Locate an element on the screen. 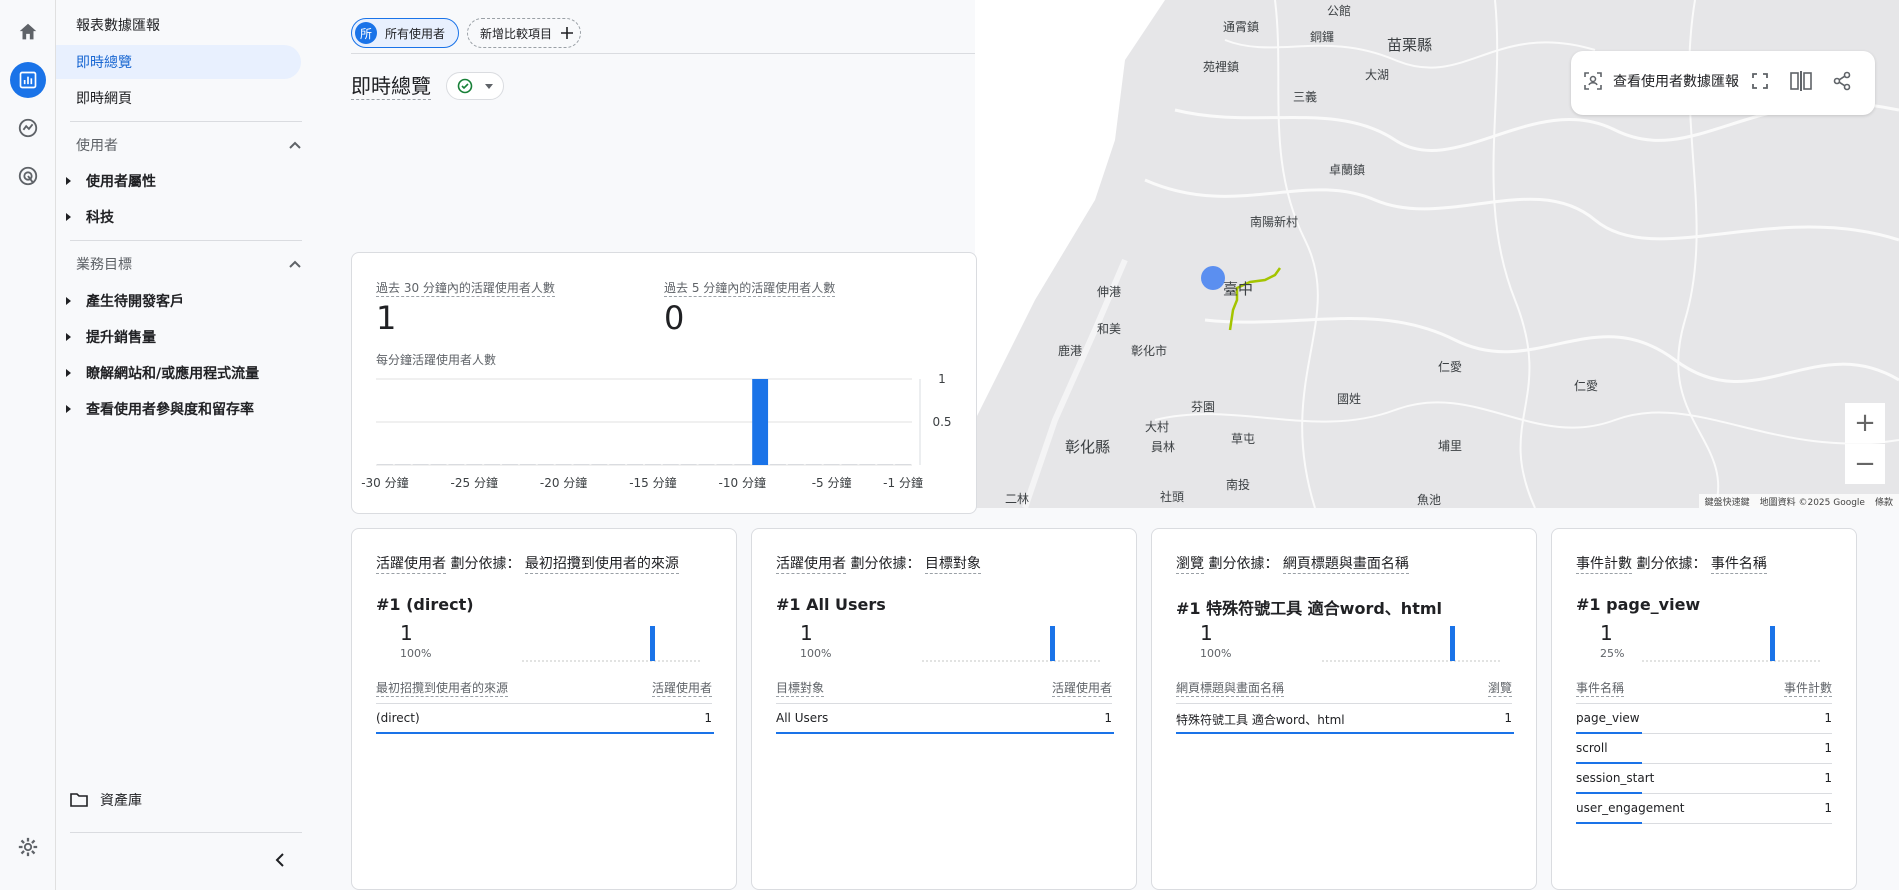 The width and height of the screenshot is (1899, 890). nav-section-users: 使用者 is located at coordinates (188, 145).